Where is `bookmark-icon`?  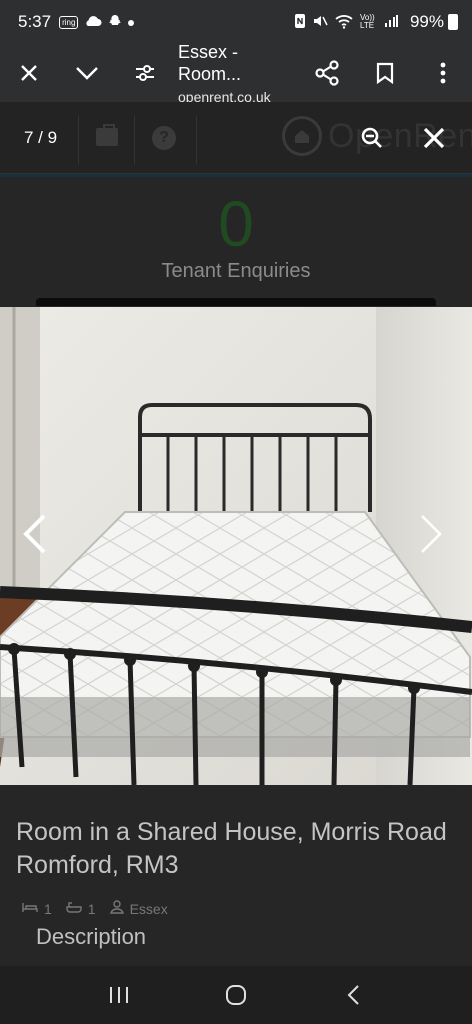 bookmark-icon is located at coordinates (385, 73).